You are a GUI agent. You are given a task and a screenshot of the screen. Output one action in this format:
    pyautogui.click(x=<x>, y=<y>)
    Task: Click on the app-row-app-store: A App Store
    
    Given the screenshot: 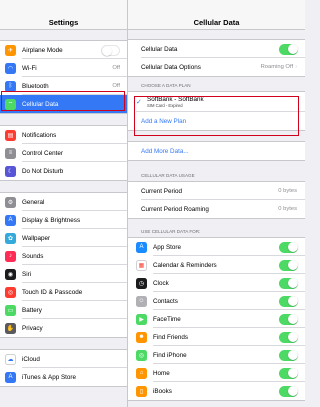 What is the action you would take?
    pyautogui.click(x=216, y=247)
    